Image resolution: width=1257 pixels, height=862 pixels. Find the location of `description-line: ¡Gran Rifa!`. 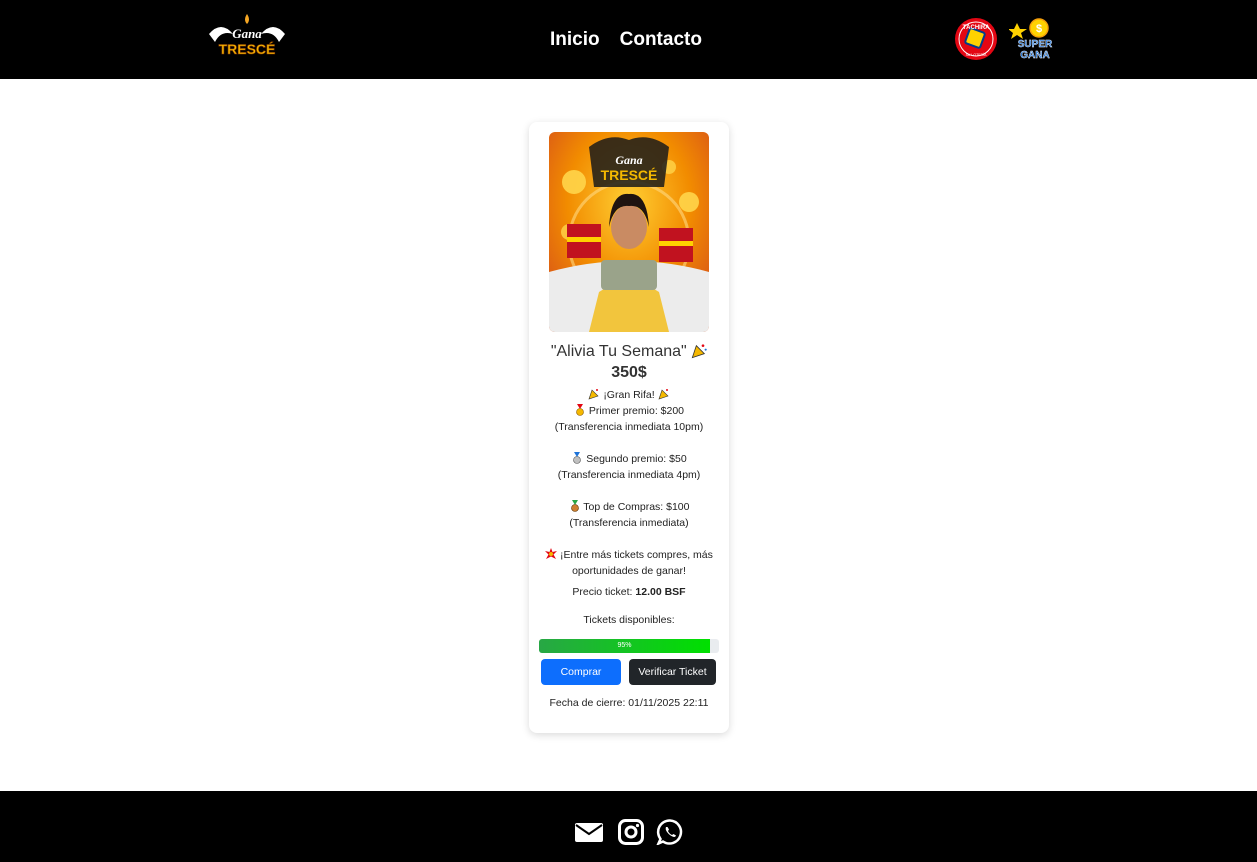

description-line: ¡Gran Rifa! is located at coordinates (629, 395).